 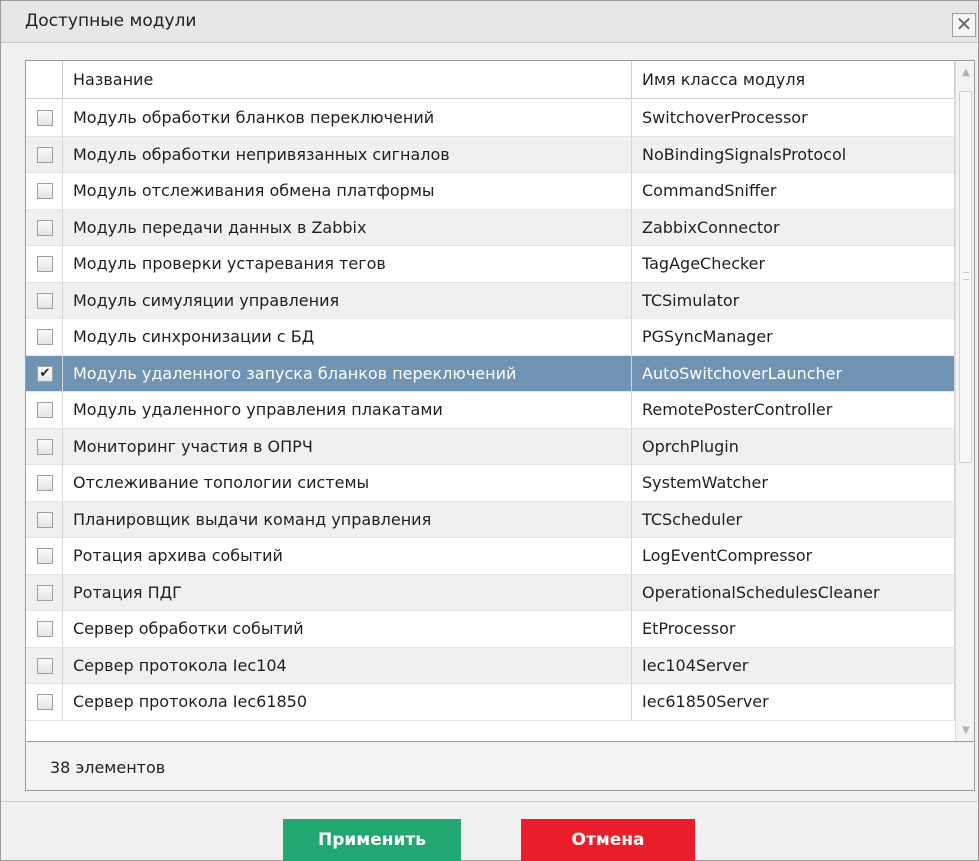 I want to click on table-row: Модуль синхронизации с БД PGSyncManager, so click(x=490, y=337).